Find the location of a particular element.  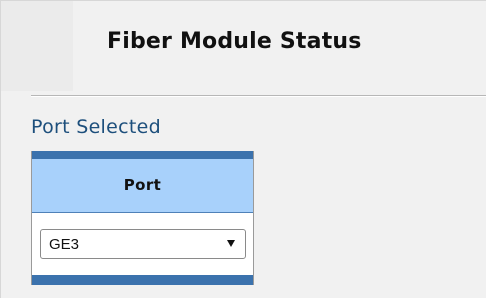

port-table-cell: GE3 is located at coordinates (142, 244).